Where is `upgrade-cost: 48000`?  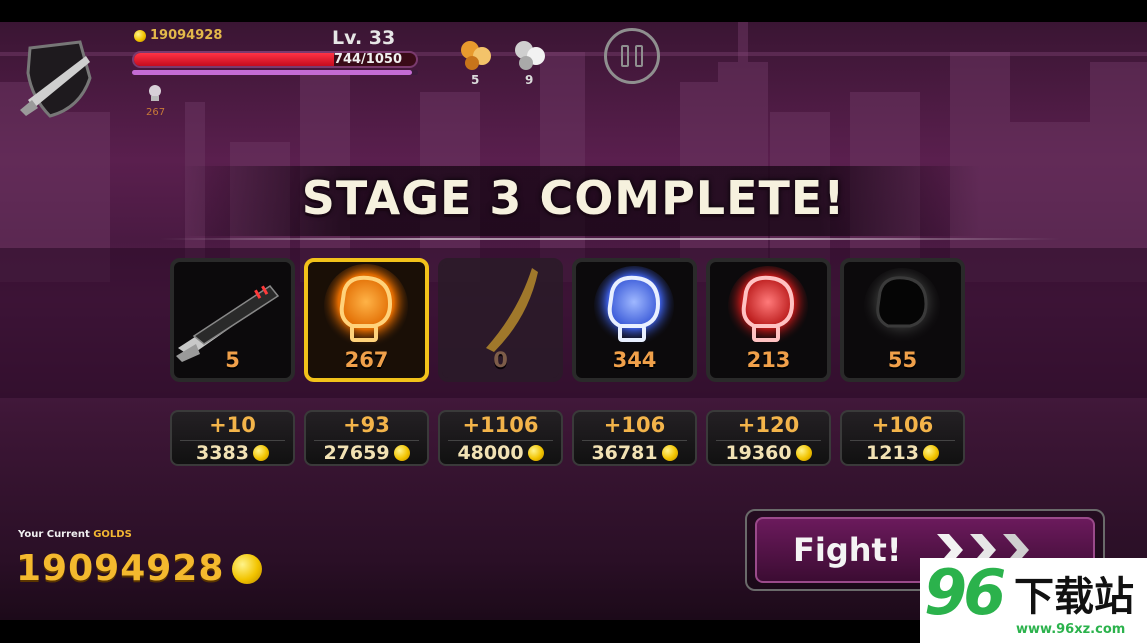 upgrade-cost: 48000 is located at coordinates (500, 453).